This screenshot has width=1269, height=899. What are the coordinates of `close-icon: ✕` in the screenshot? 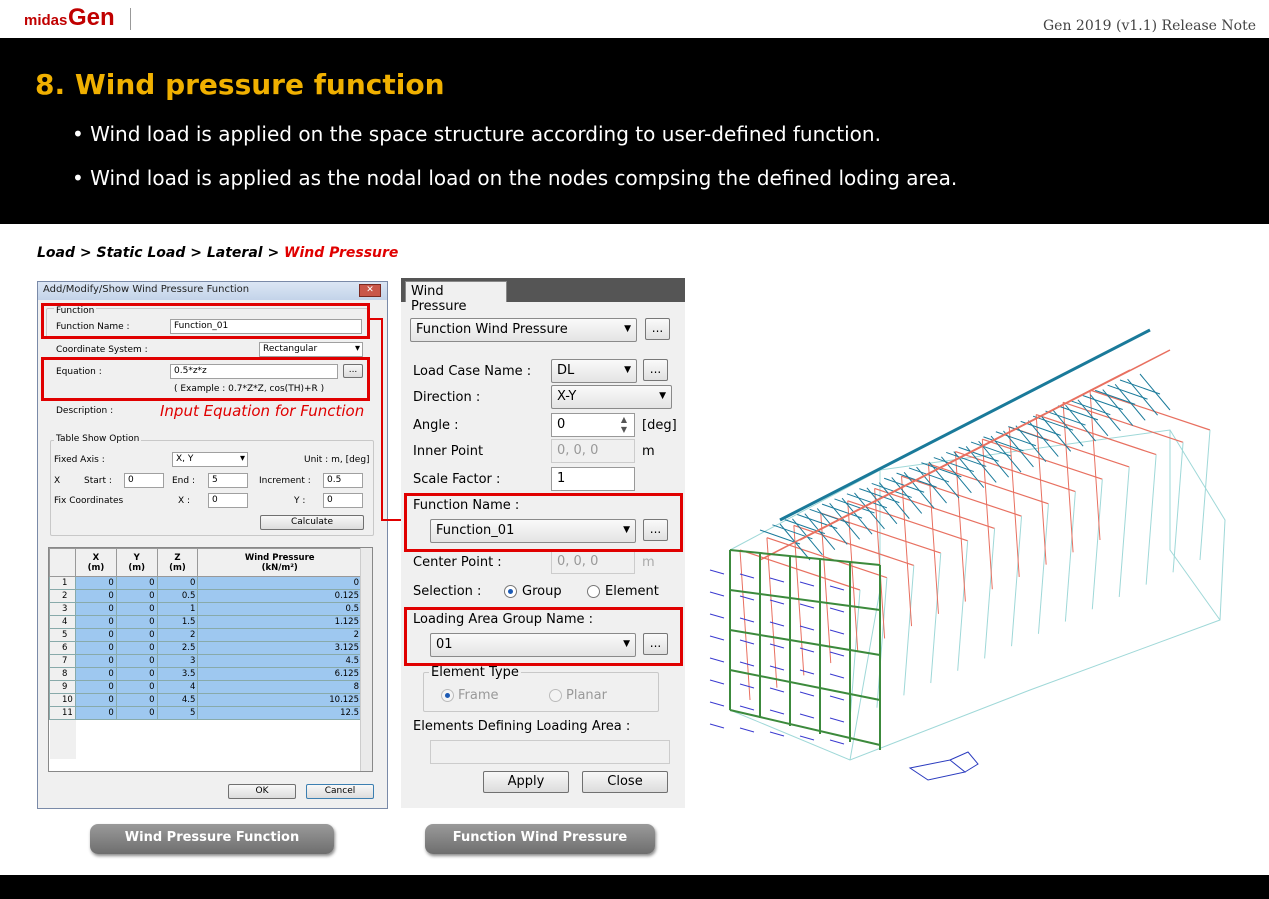 It's located at (370, 290).